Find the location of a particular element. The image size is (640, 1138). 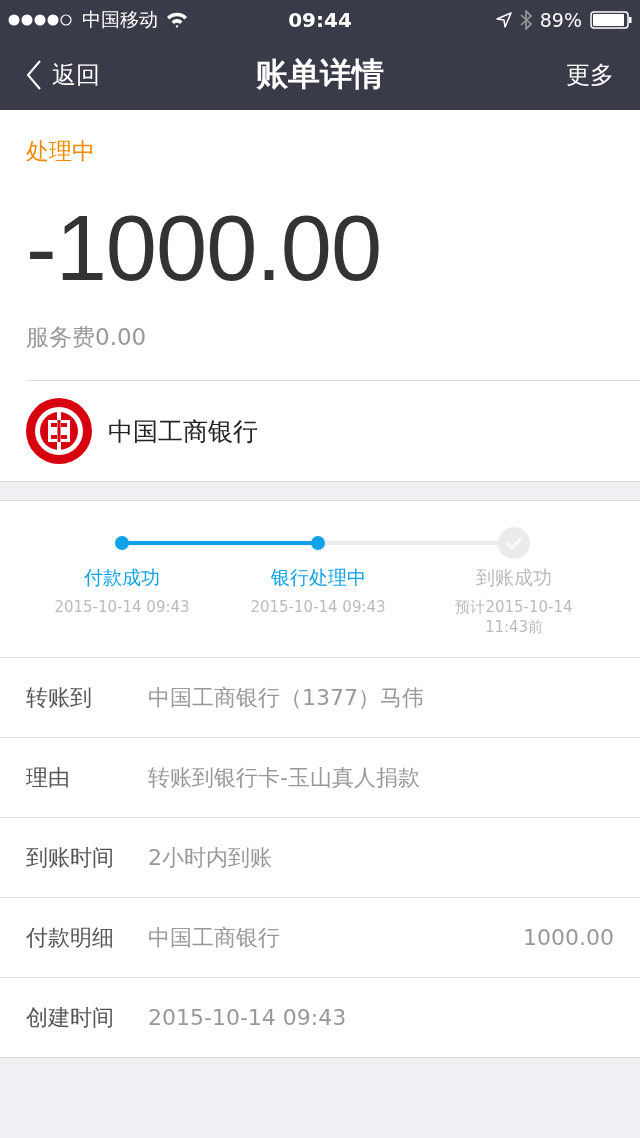

chevron-left-icon is located at coordinates (34, 75).